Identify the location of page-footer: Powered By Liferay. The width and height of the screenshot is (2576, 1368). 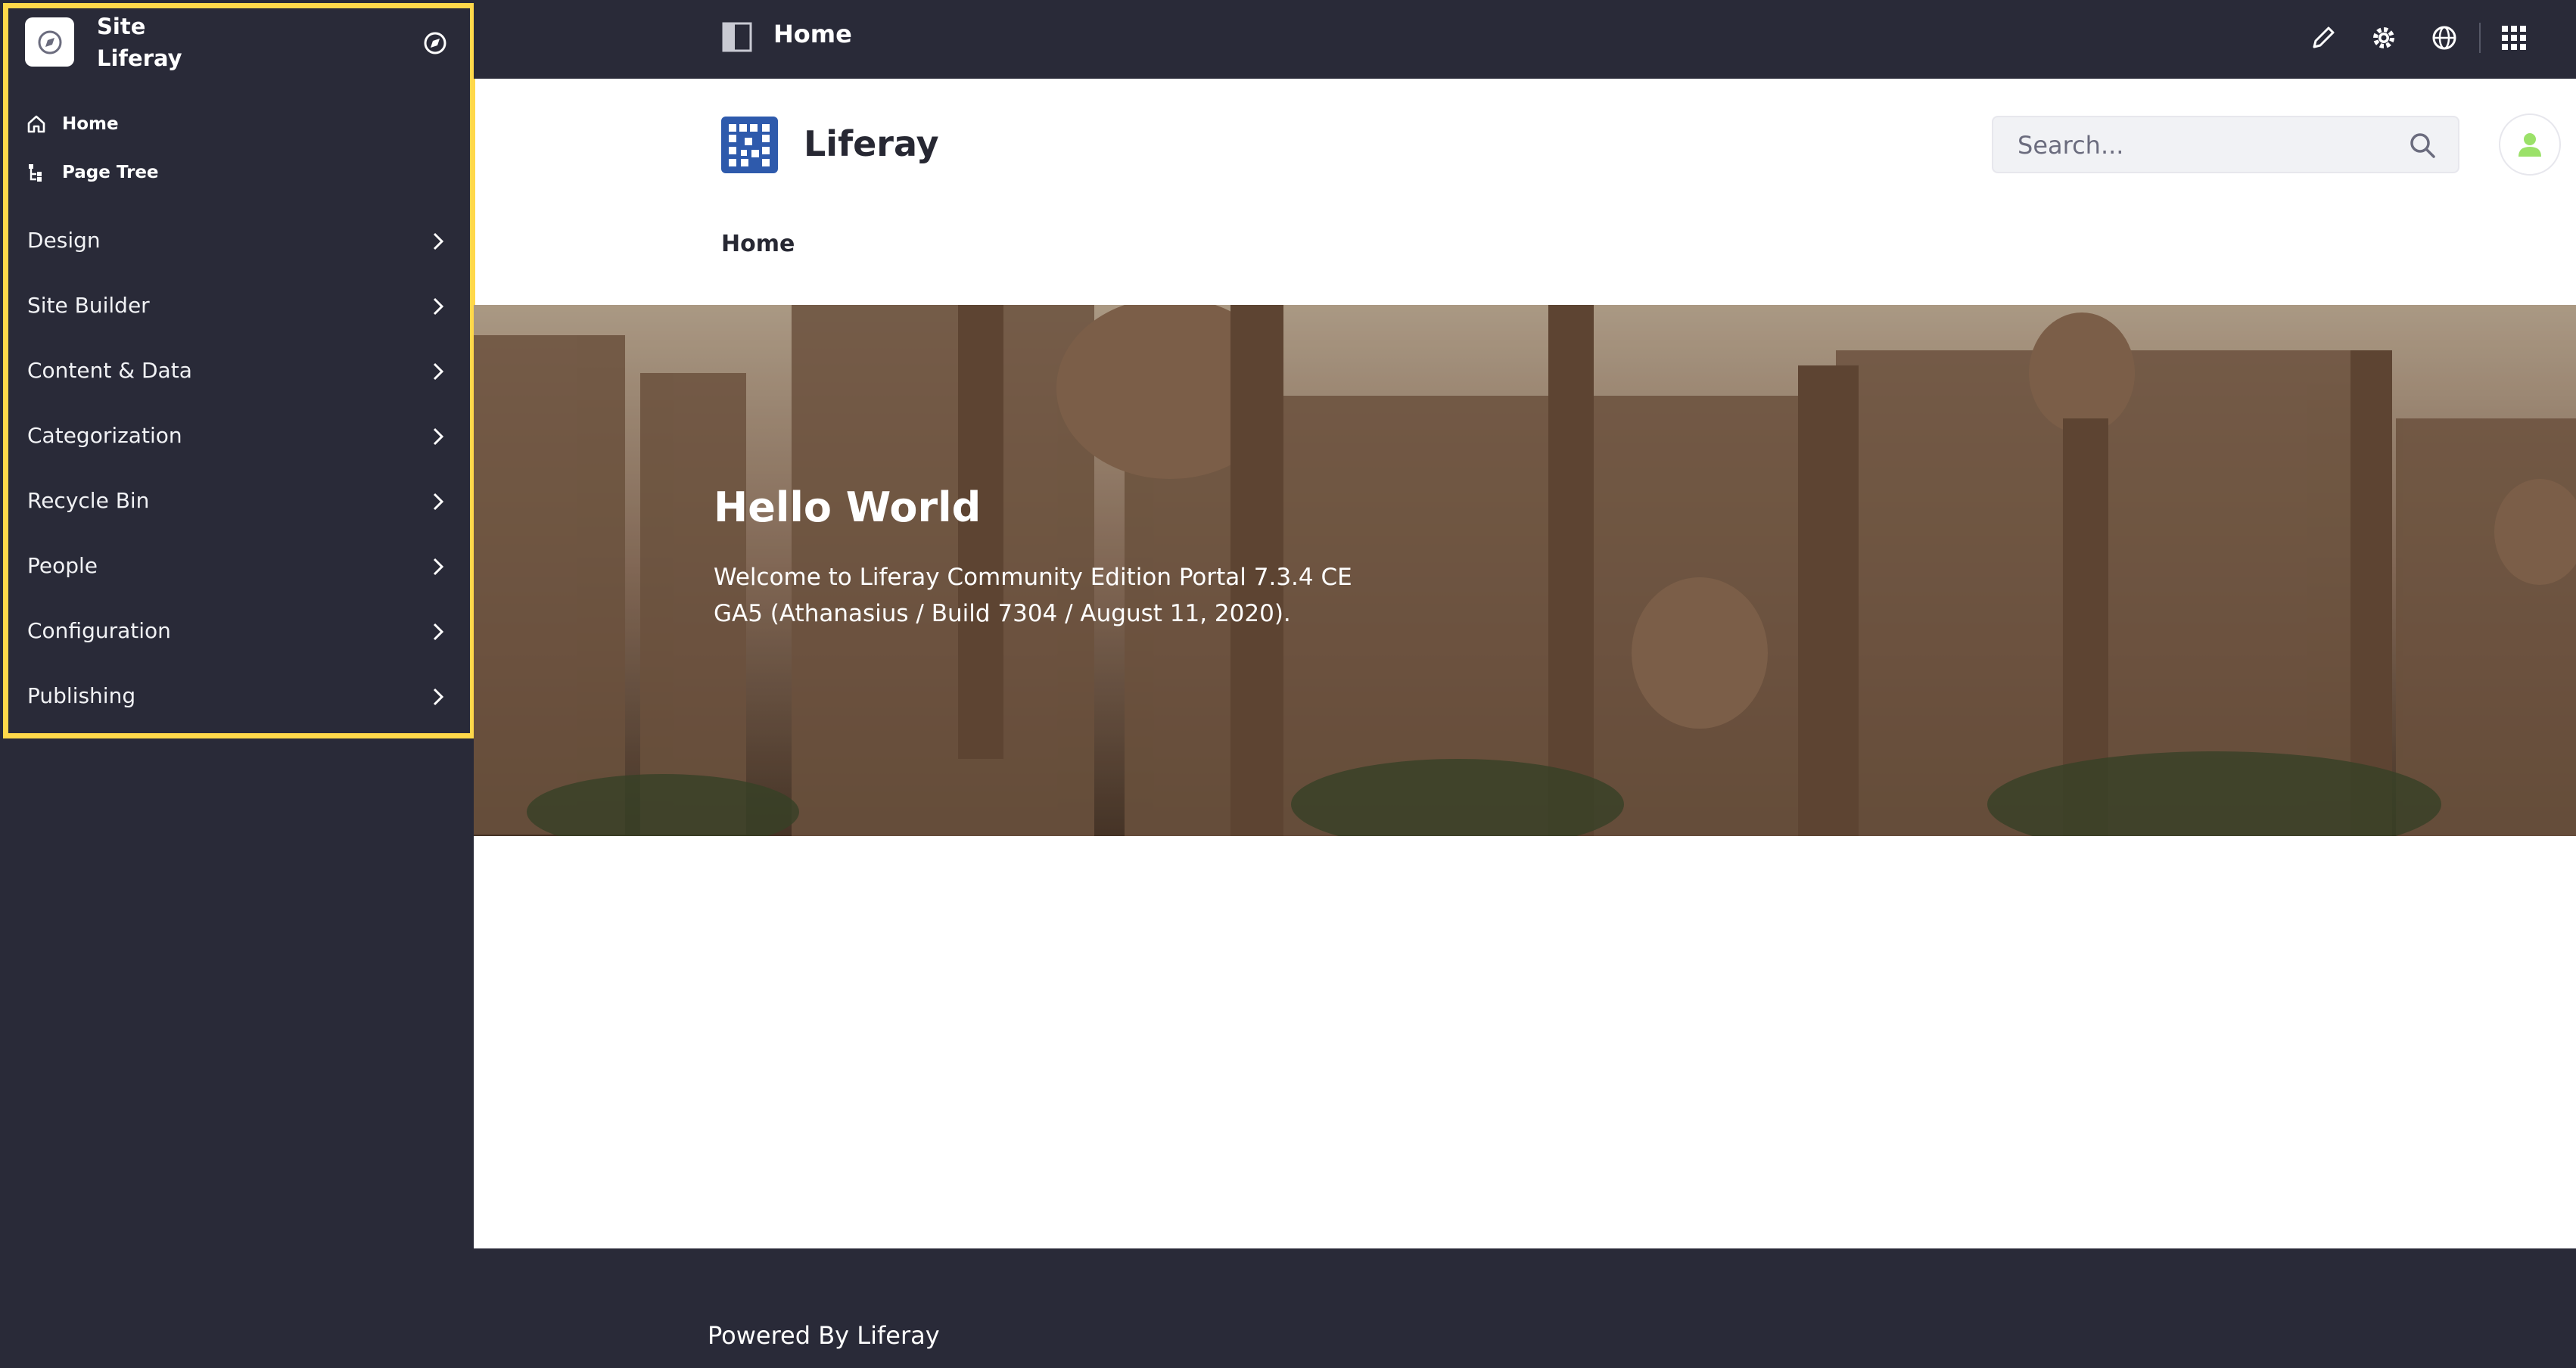
(1525, 1308).